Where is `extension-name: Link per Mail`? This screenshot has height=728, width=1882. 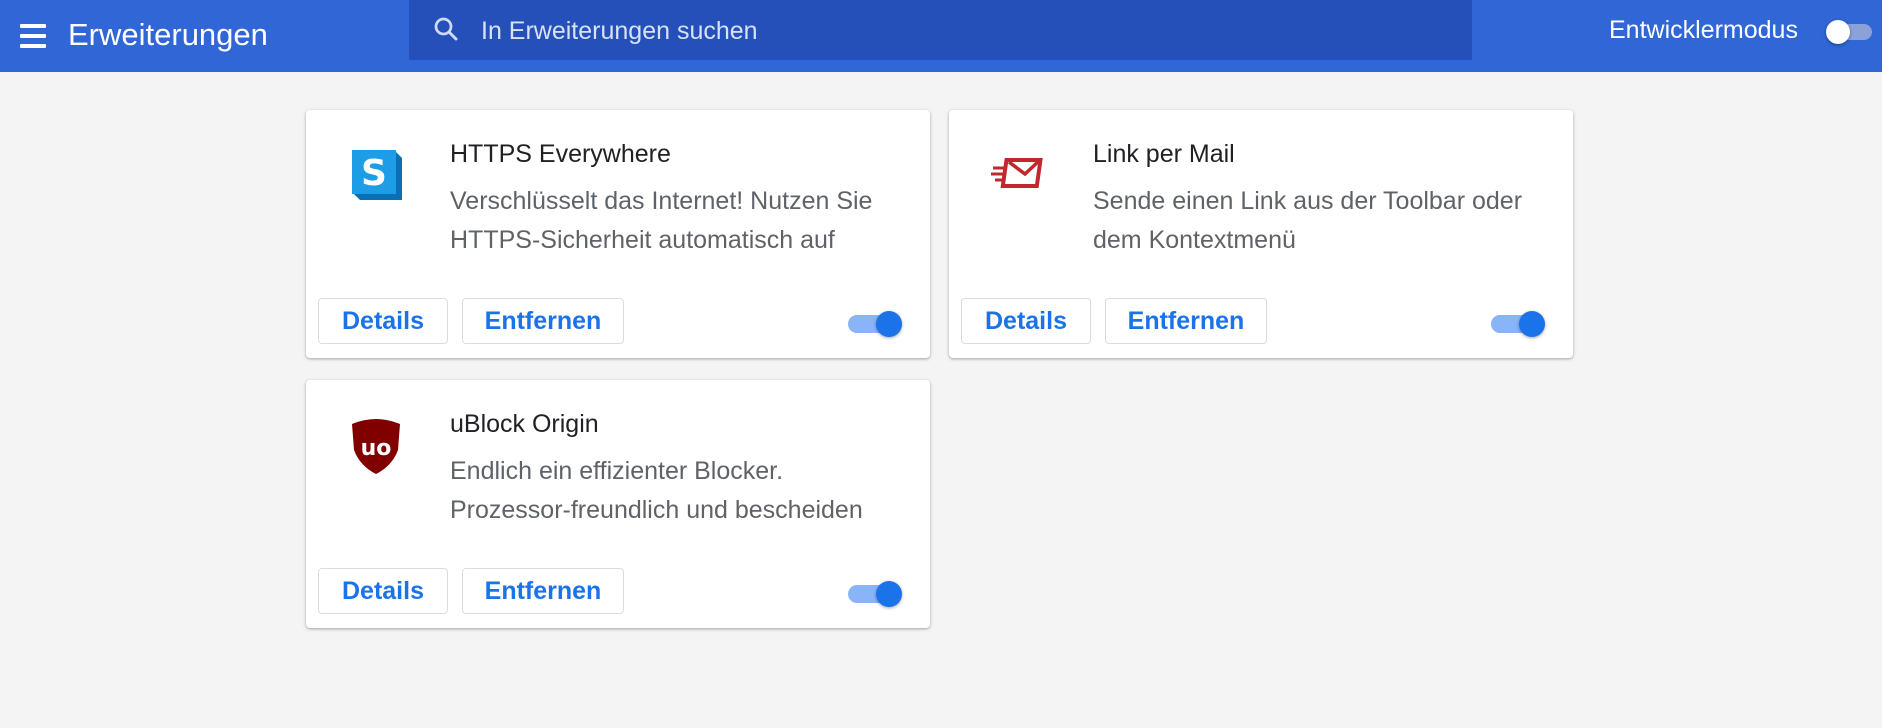
extension-name: Link per Mail is located at coordinates (1164, 154).